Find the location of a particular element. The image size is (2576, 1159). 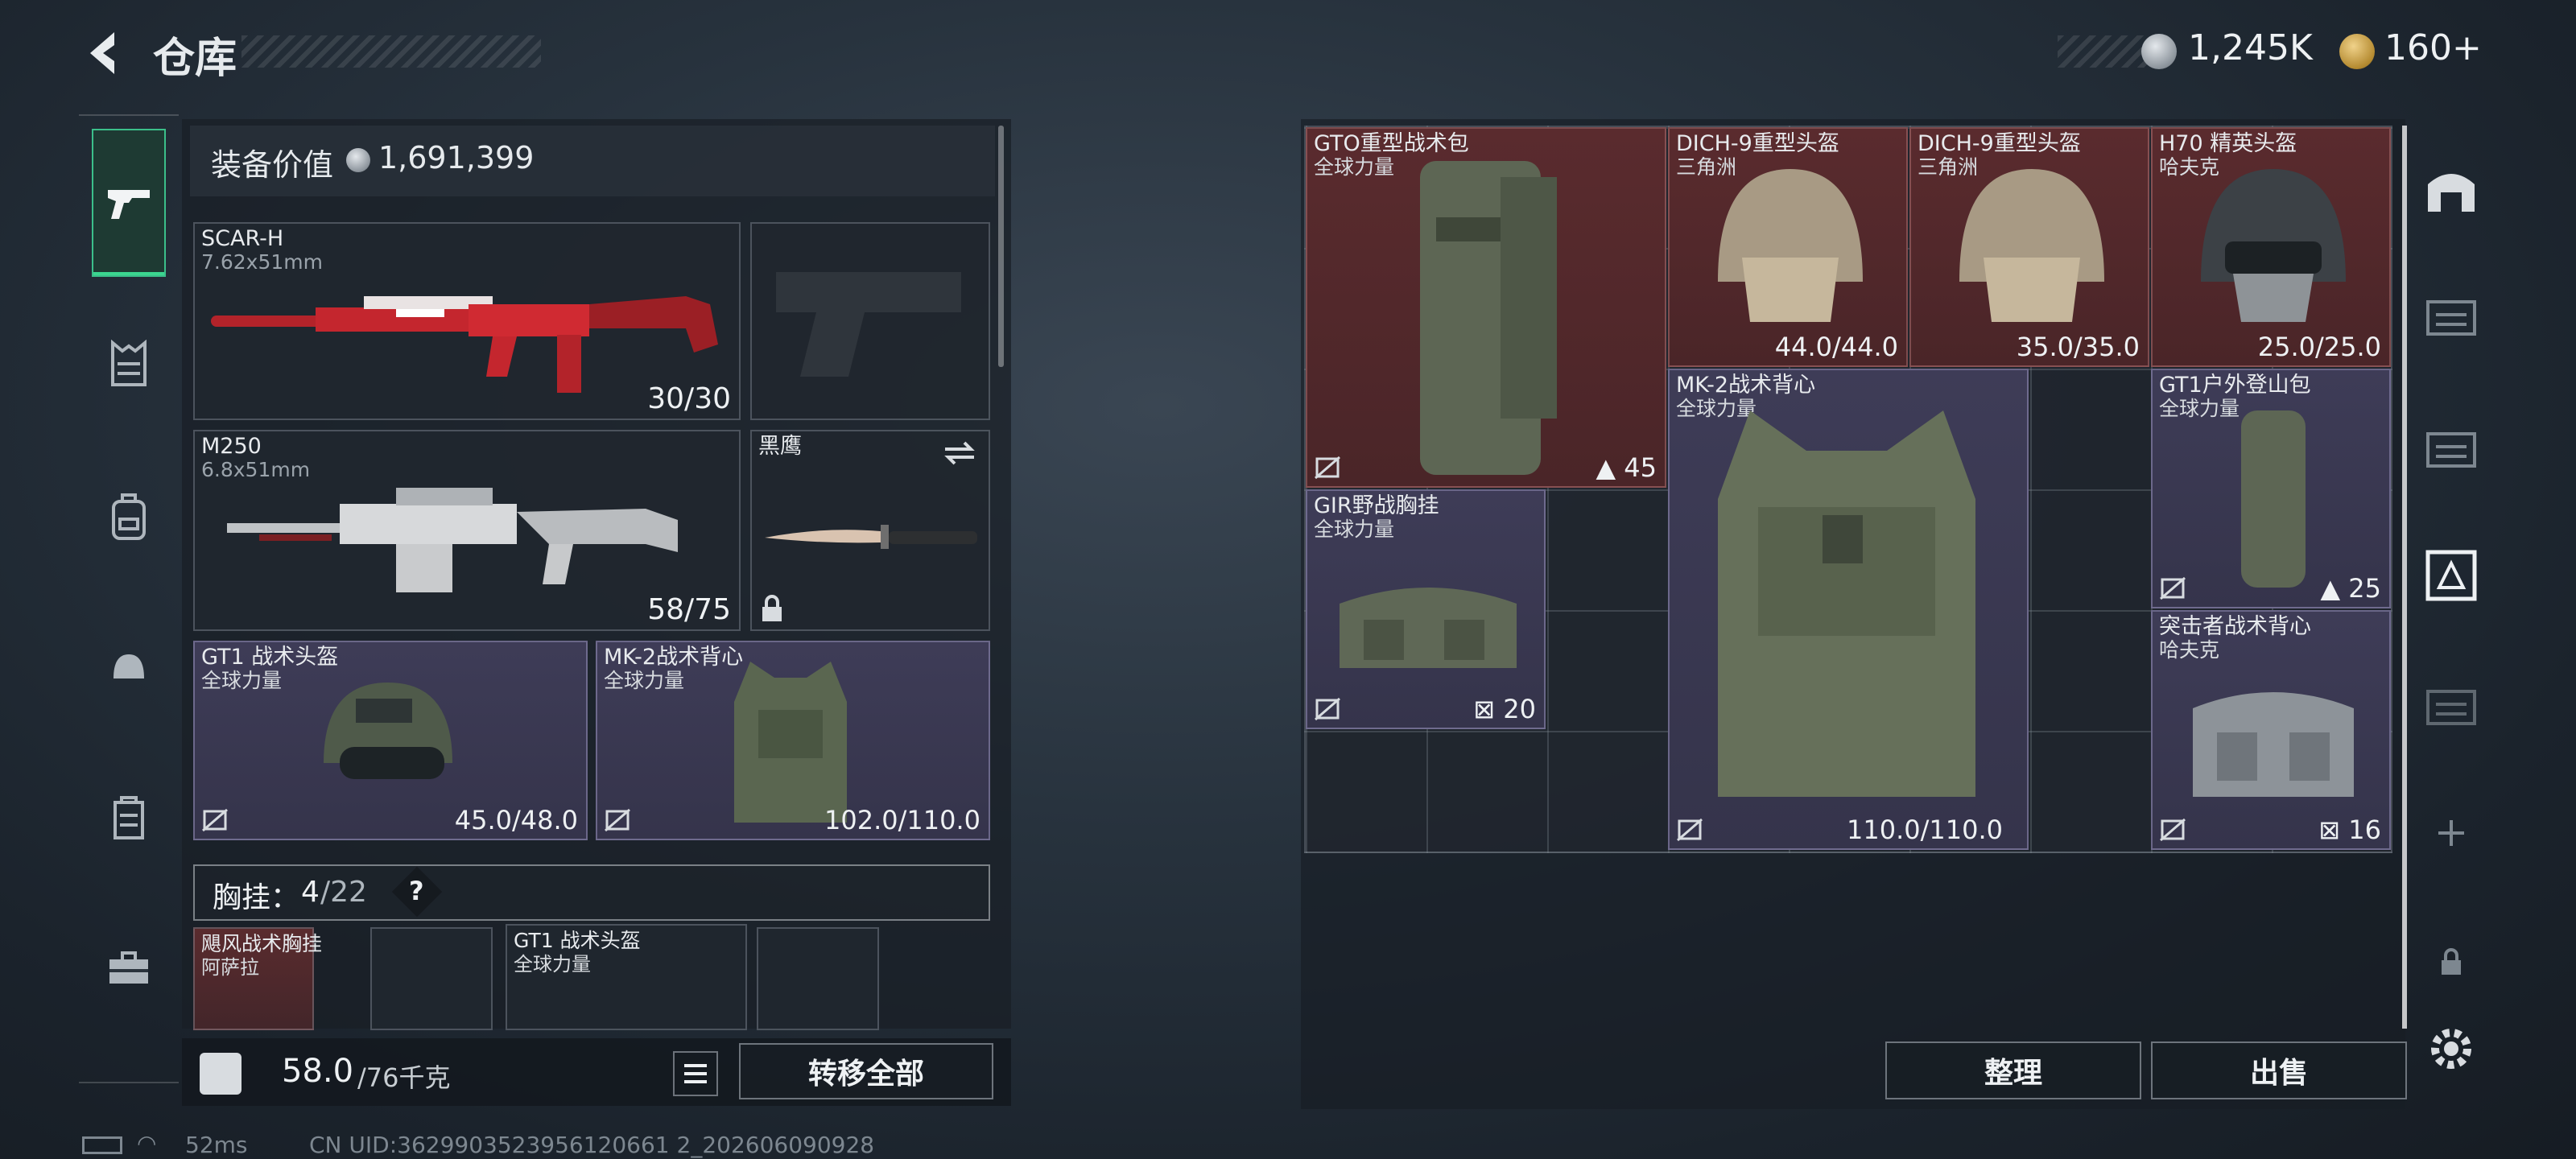

shelf-1-icon is located at coordinates (2451, 315).